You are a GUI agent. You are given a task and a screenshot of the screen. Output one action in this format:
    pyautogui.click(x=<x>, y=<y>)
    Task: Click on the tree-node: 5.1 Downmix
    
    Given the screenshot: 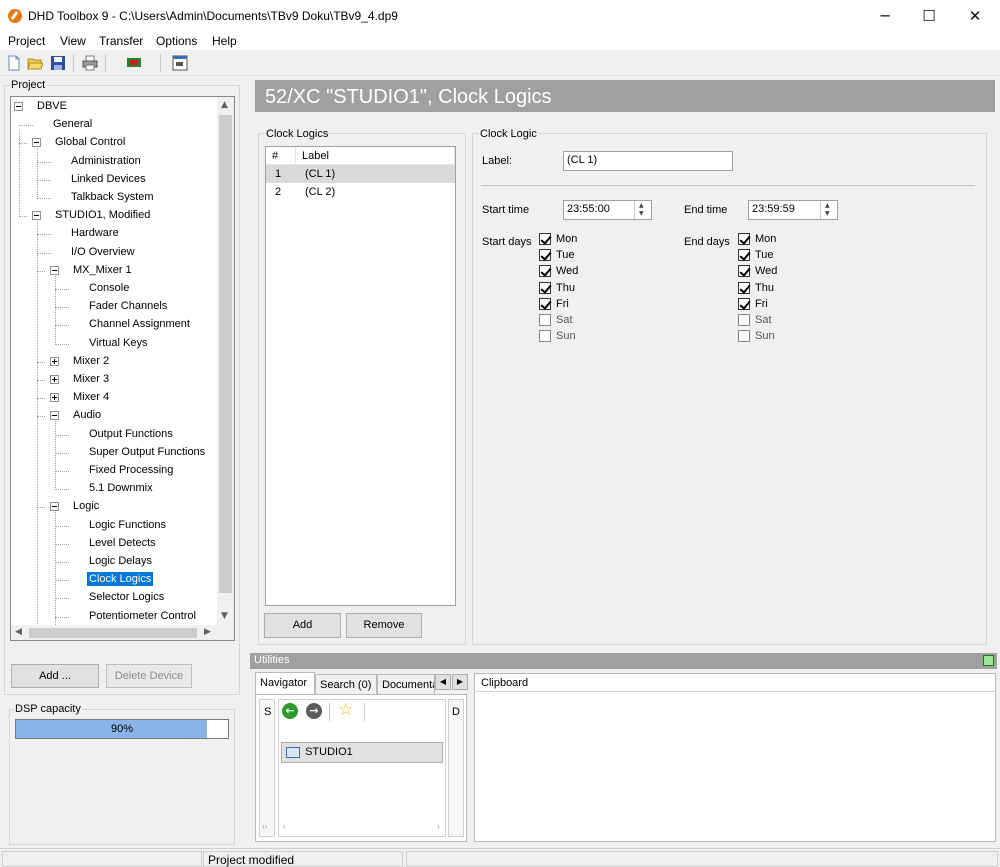 What is the action you would take?
    pyautogui.click(x=121, y=488)
    